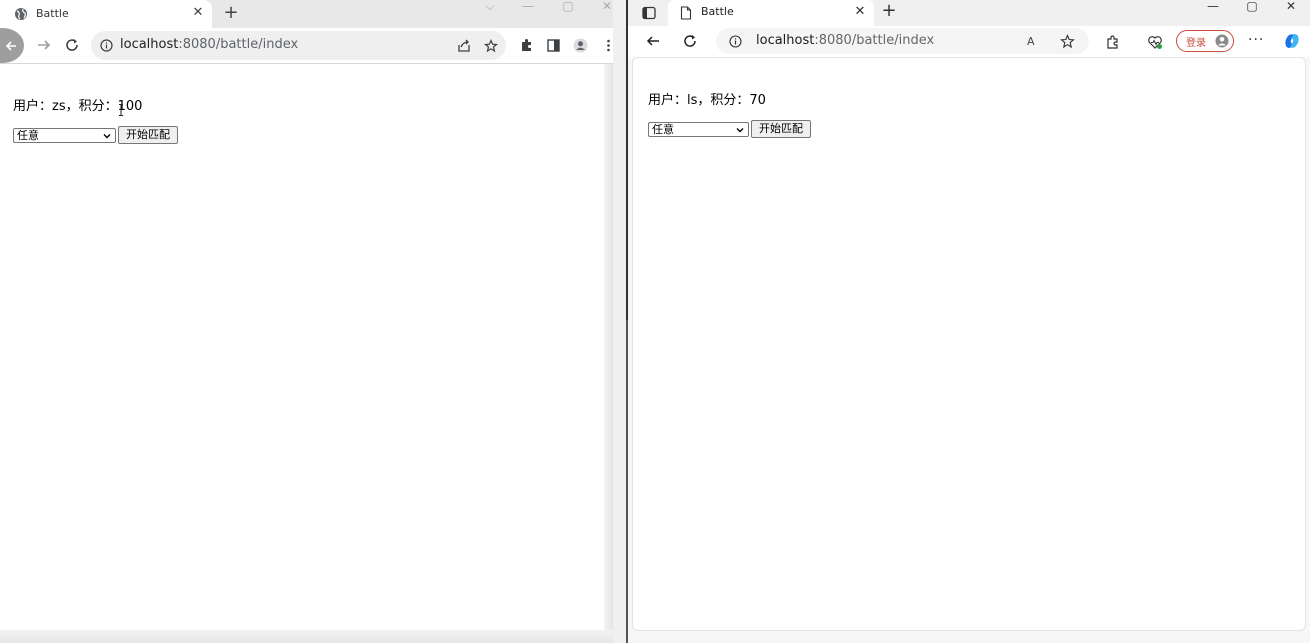  What do you see at coordinates (1292, 41) in the screenshot?
I see `copilot-icon` at bounding box center [1292, 41].